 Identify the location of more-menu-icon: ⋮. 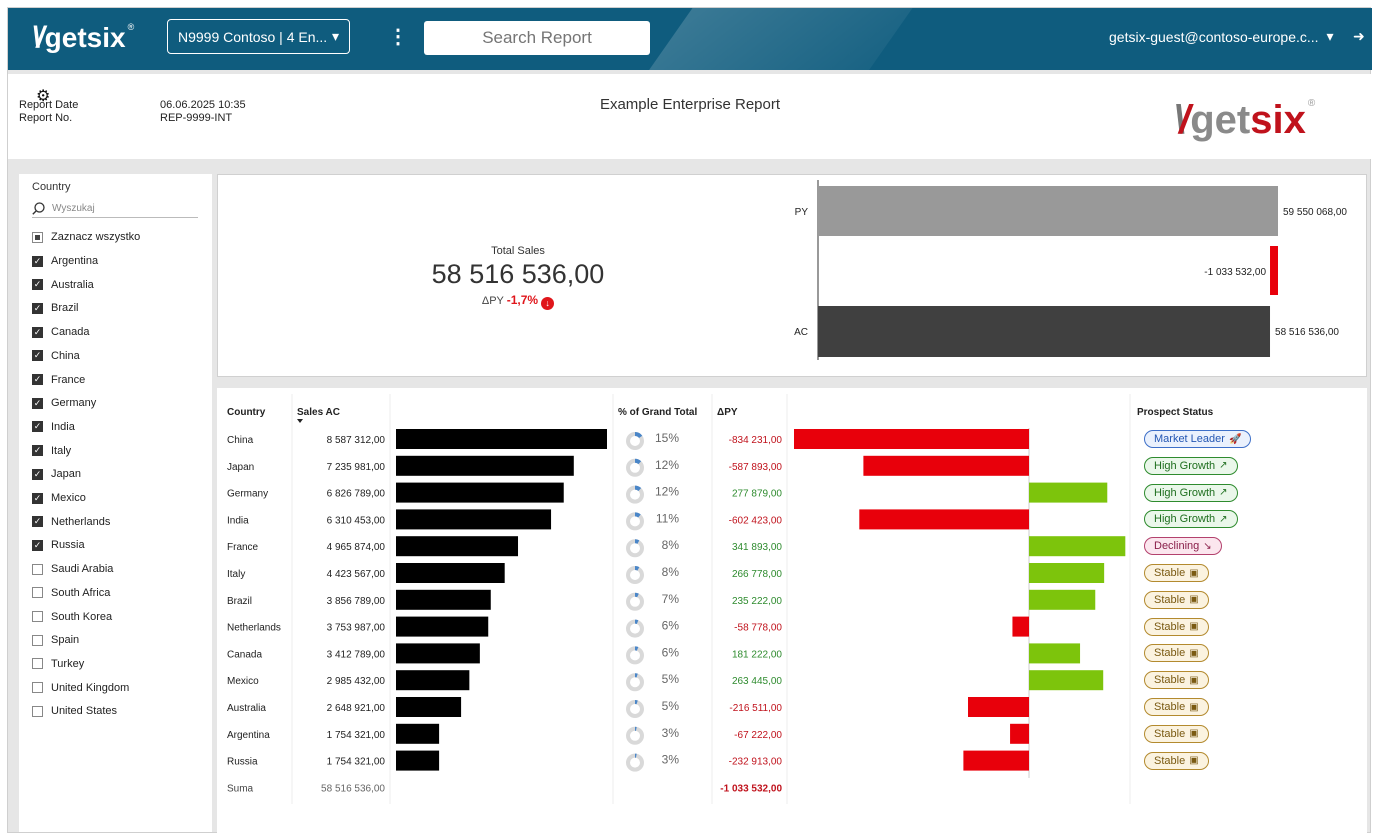
(393, 36).